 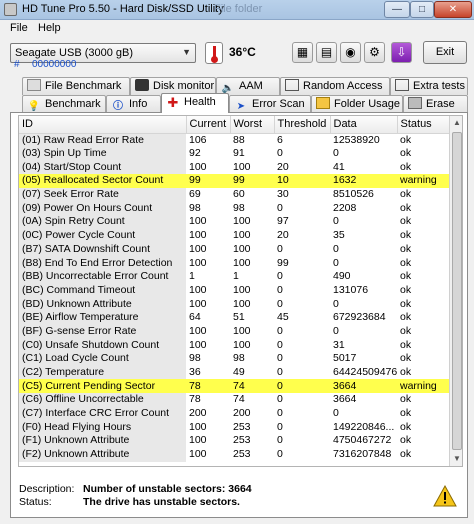 I want to click on cell-id: (C0) Unsafe Shutdown Count, so click(x=102, y=345).